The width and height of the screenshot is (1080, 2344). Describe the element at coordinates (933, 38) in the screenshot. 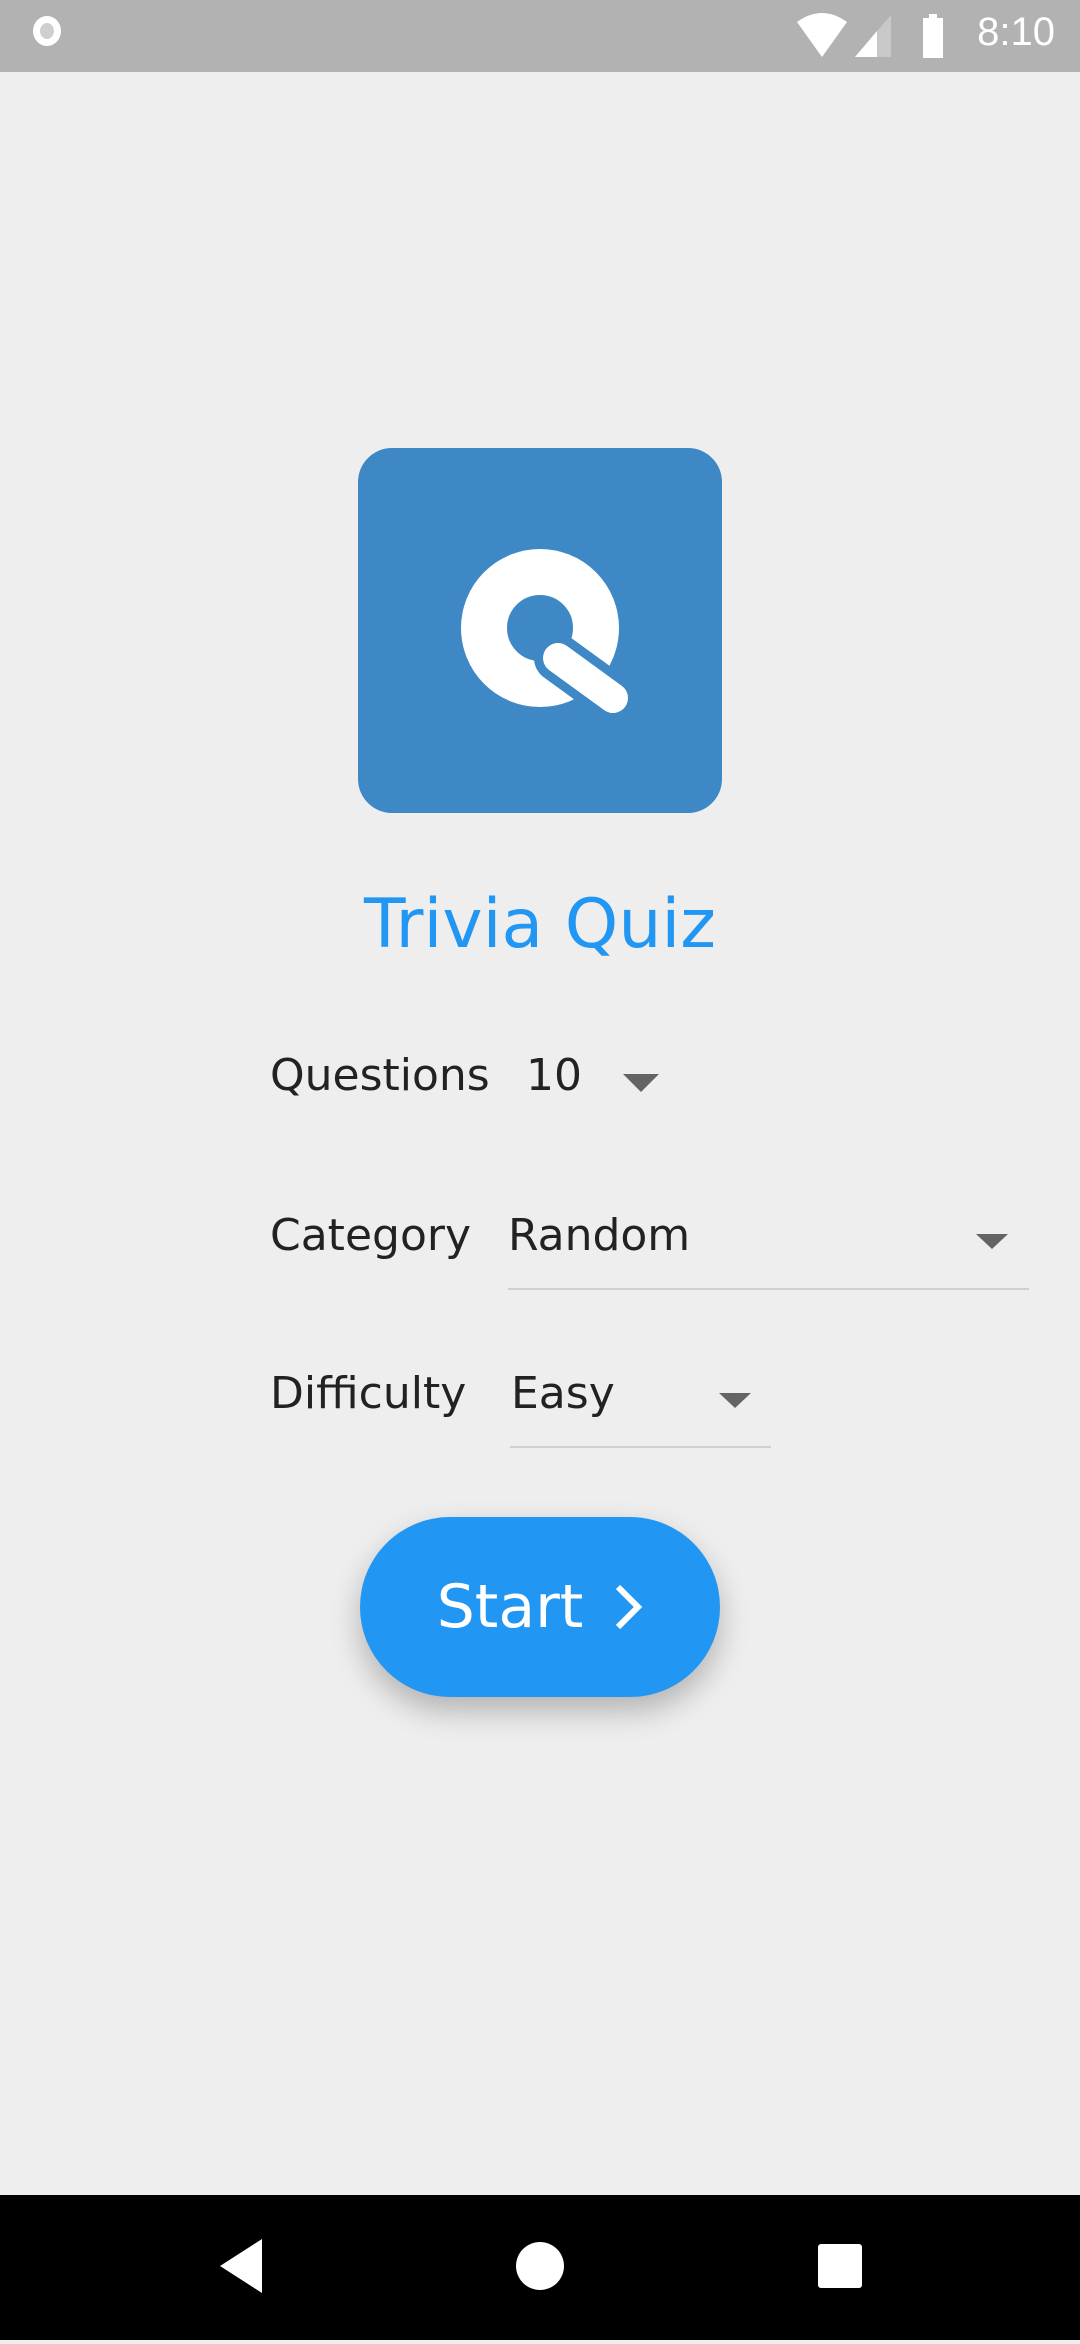

I see `battery-icon` at that location.